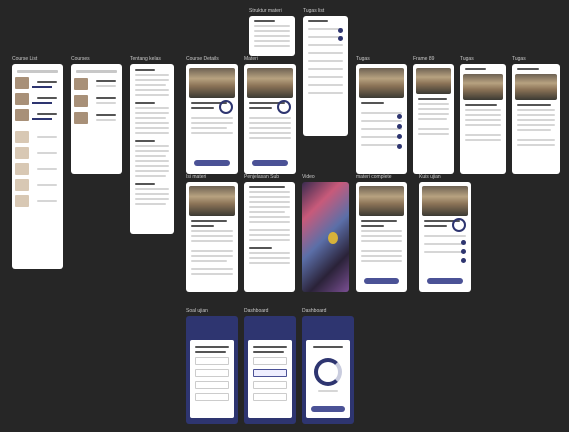 The image size is (569, 432). What do you see at coordinates (80, 59) in the screenshot?
I see `frame-label: Courses` at bounding box center [80, 59].